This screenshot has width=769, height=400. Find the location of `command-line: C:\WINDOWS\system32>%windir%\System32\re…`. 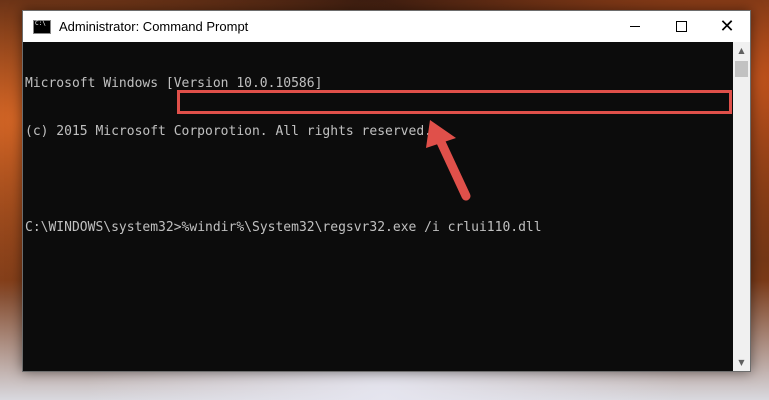

command-line: C:\WINDOWS\system32>%windir%\System32\re… is located at coordinates (379, 228).